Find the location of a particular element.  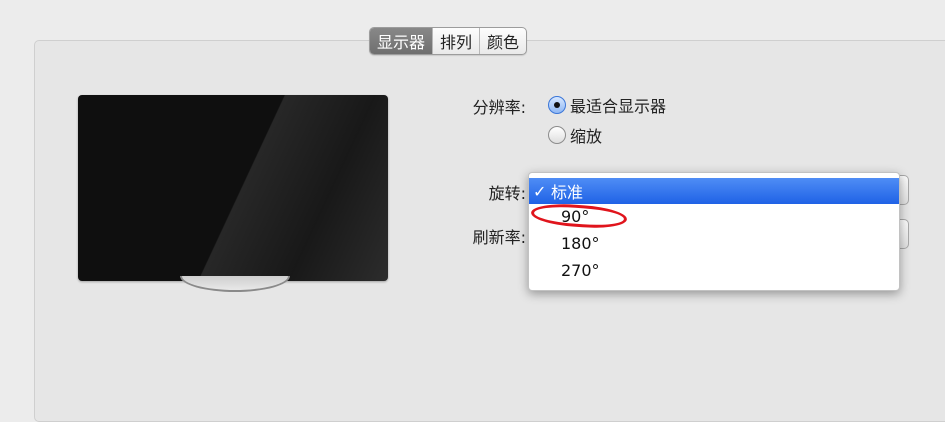

menu-item-label: 180° is located at coordinates (580, 243).